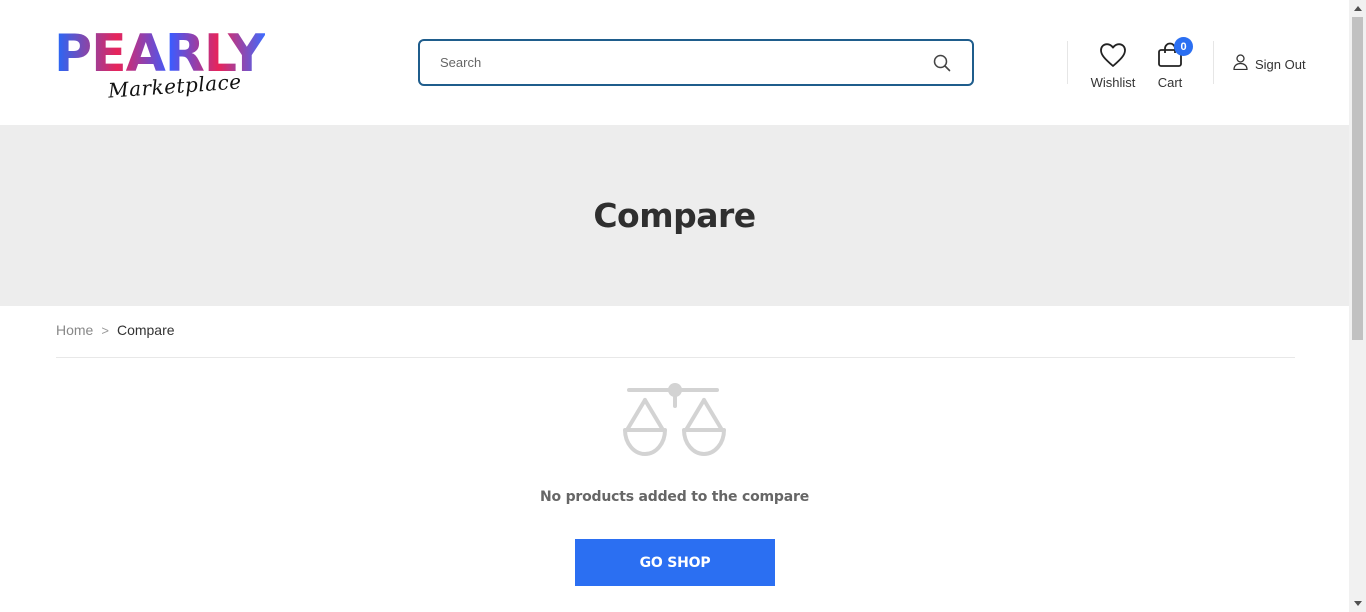 This screenshot has width=1366, height=612. I want to click on heart-icon, so click(1113, 57).